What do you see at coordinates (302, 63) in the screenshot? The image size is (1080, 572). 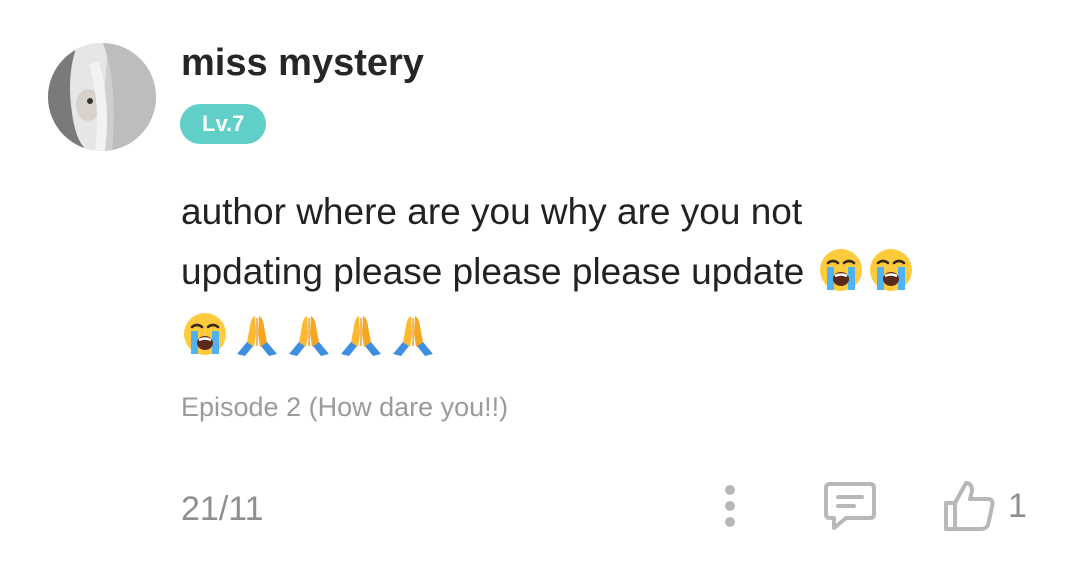 I see `username: miss mystery` at bounding box center [302, 63].